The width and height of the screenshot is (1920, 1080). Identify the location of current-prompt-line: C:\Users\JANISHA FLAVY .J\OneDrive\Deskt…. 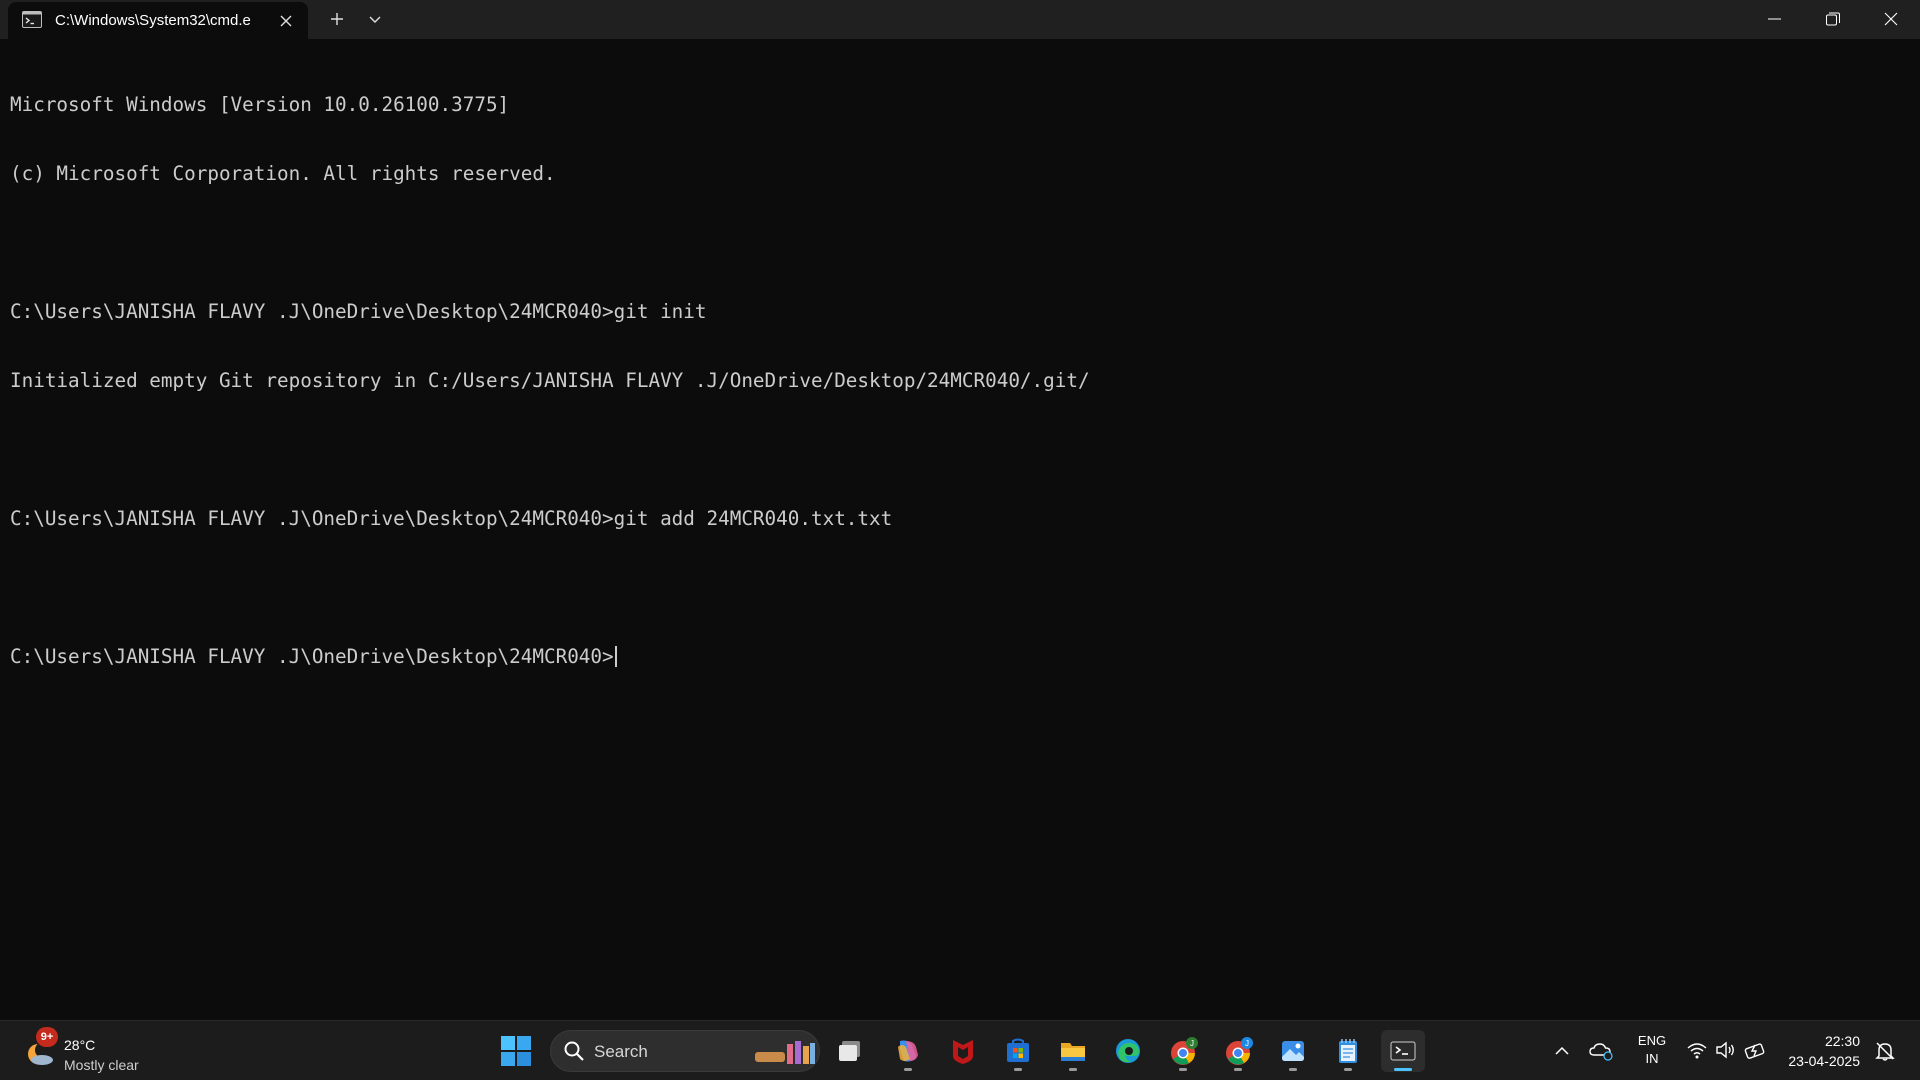
(955, 656).